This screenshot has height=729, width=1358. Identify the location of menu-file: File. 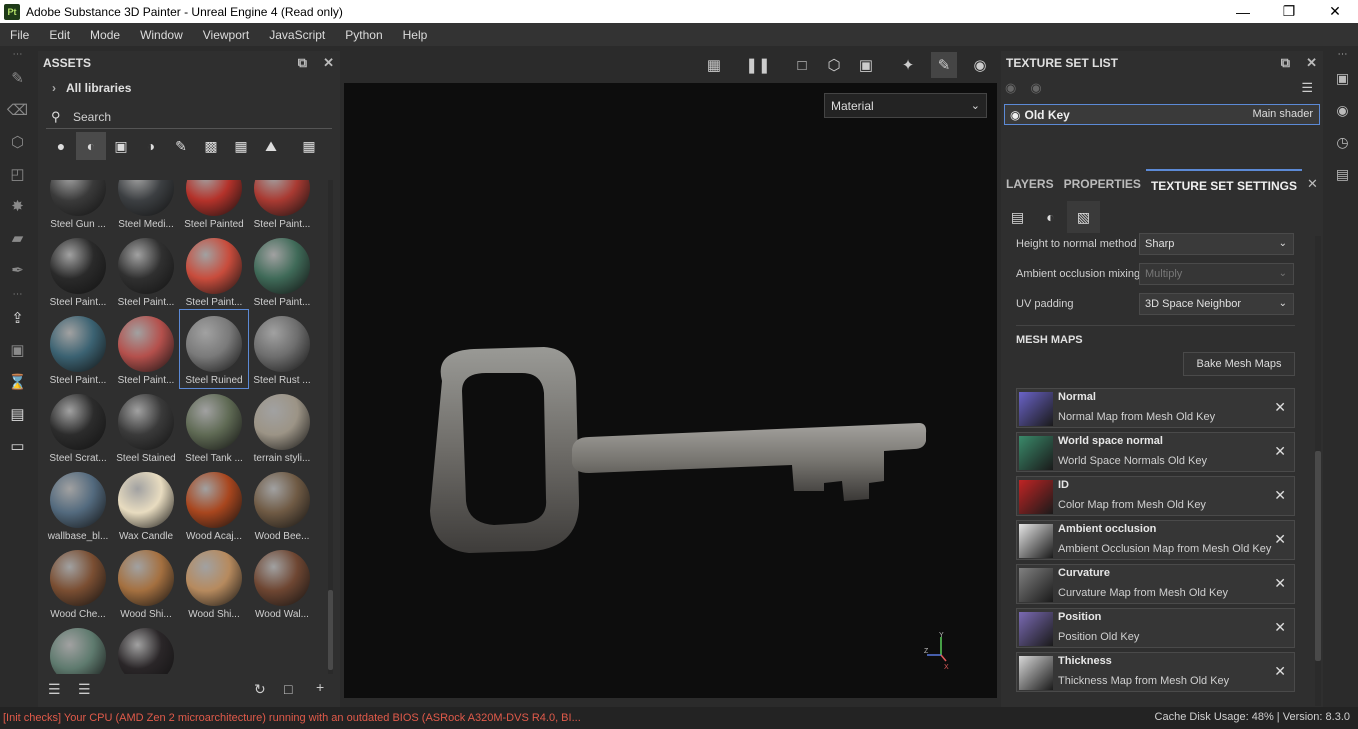
(19, 35).